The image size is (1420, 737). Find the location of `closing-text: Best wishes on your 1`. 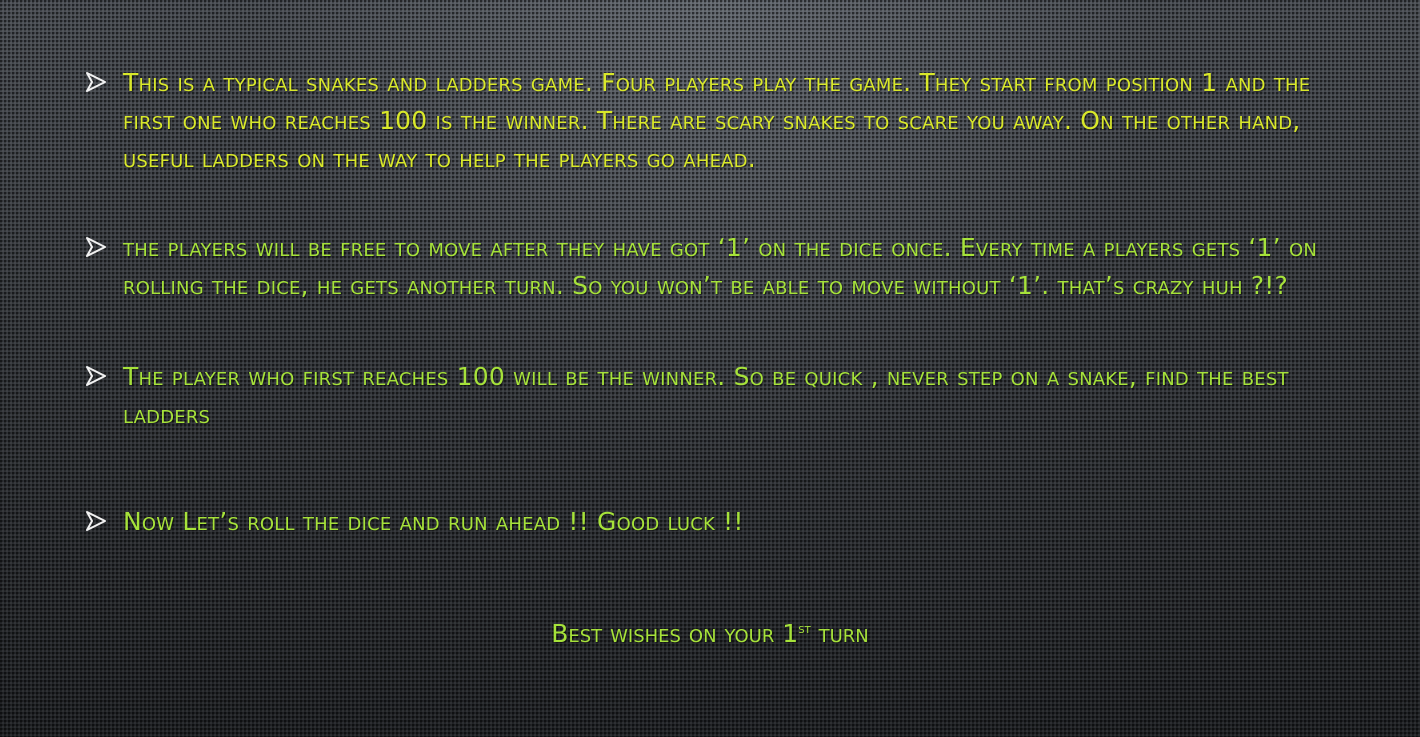

closing-text: Best wishes on your 1 is located at coordinates (675, 633).